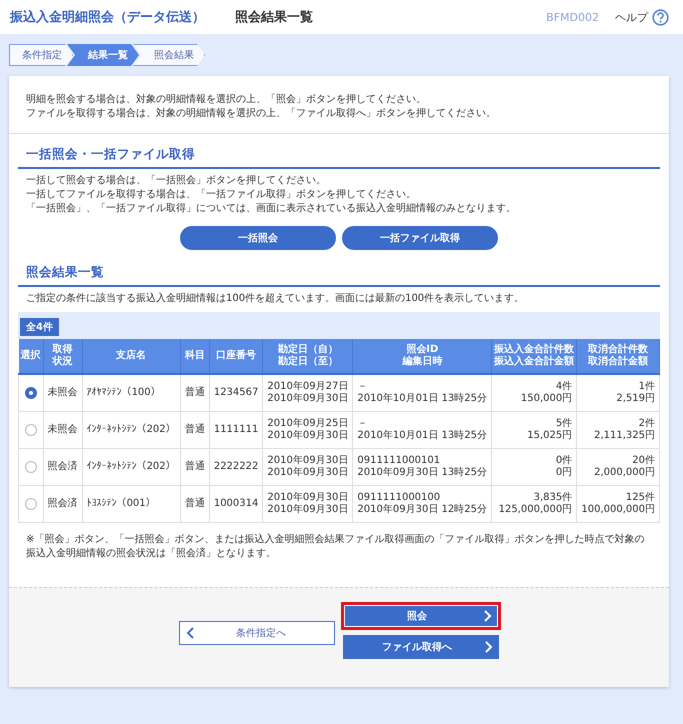 This screenshot has height=724, width=683. What do you see at coordinates (422, 362) in the screenshot?
I see `column-header: 編集日時` at bounding box center [422, 362].